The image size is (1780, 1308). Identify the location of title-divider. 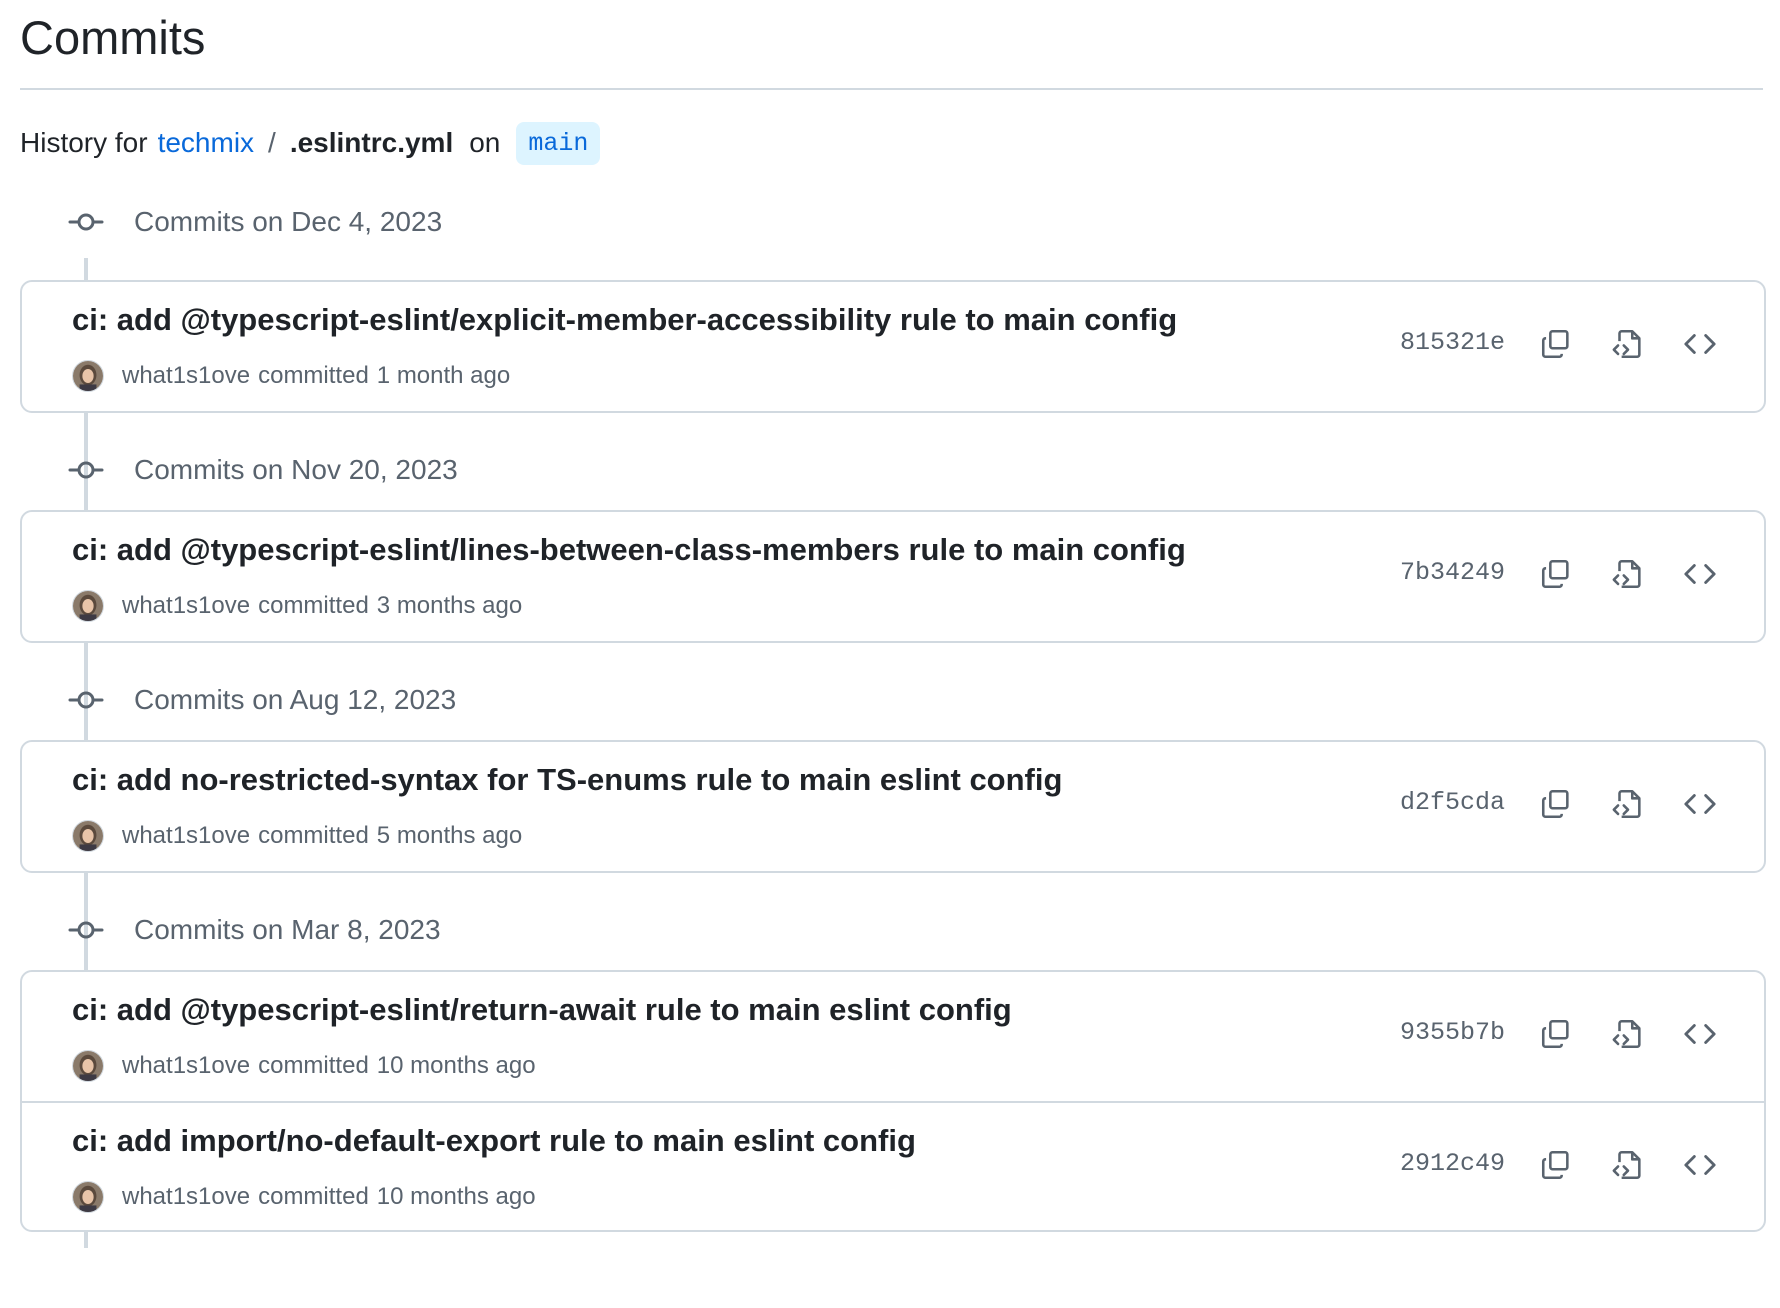
(891, 89).